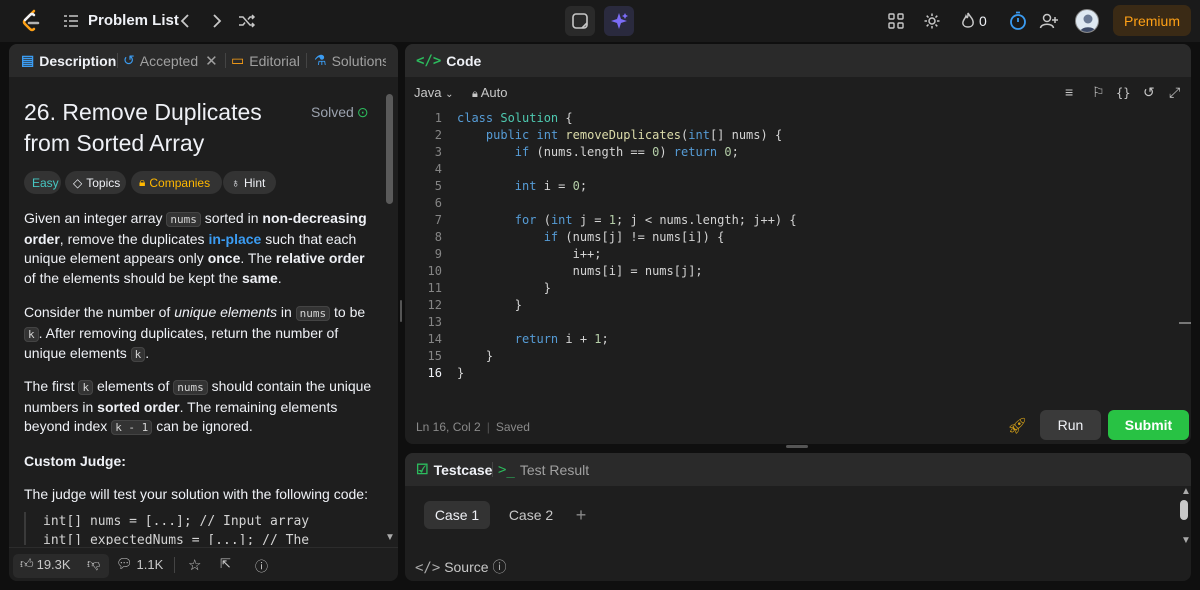 The height and width of the screenshot is (590, 1200). I want to click on shuffle-icon, so click(247, 21).